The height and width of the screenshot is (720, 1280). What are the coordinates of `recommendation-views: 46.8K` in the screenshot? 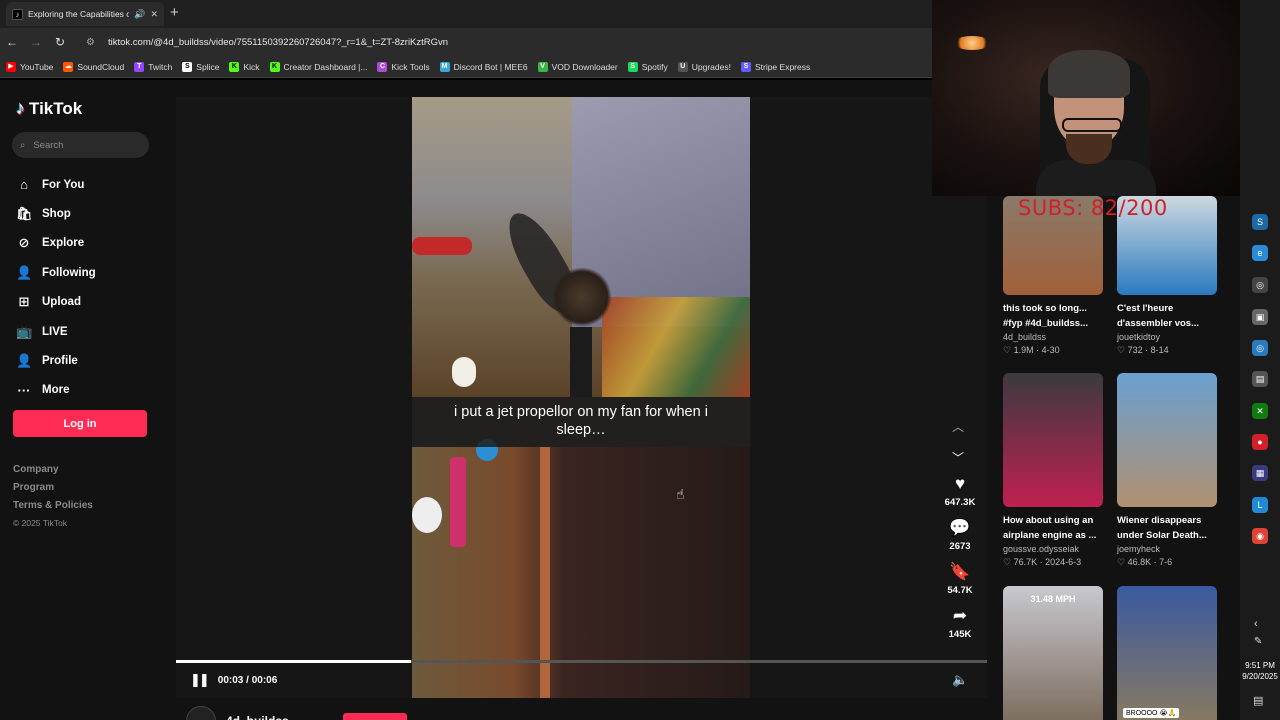 It's located at (1139, 562).